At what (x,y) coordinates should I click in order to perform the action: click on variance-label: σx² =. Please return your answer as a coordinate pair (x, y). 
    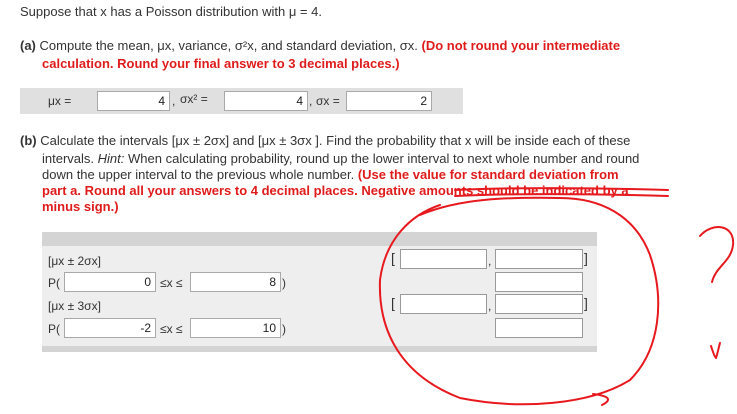
    Looking at the image, I should click on (194, 99).